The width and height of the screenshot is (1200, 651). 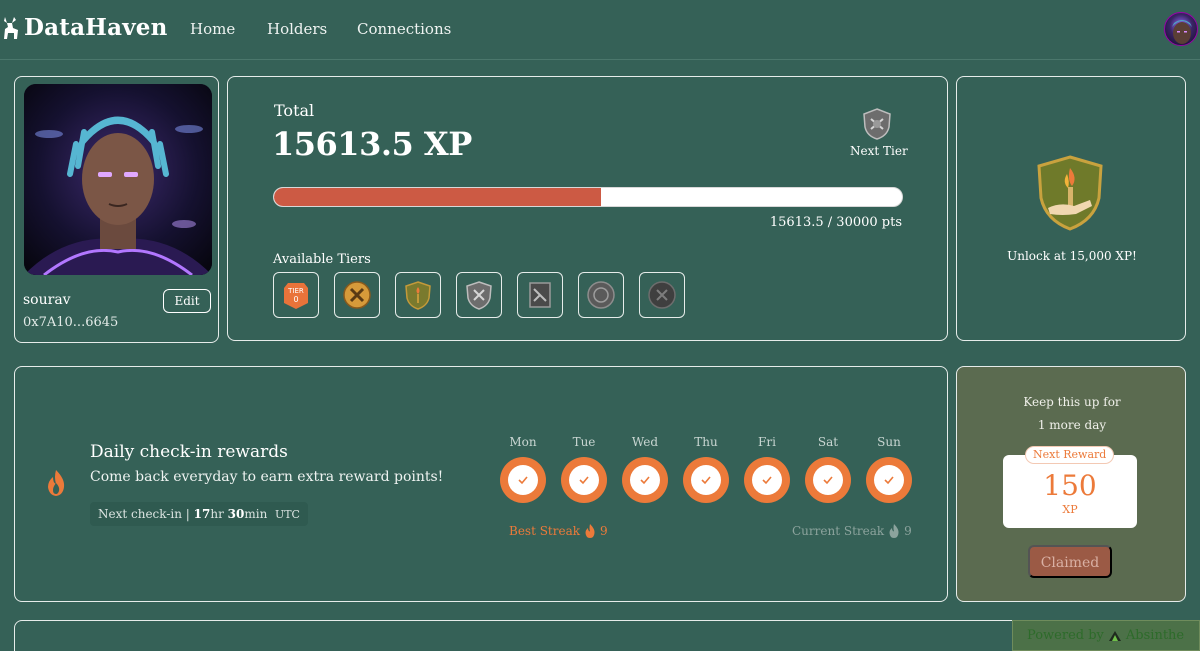 What do you see at coordinates (47, 300) in the screenshot?
I see `username: sourav` at bounding box center [47, 300].